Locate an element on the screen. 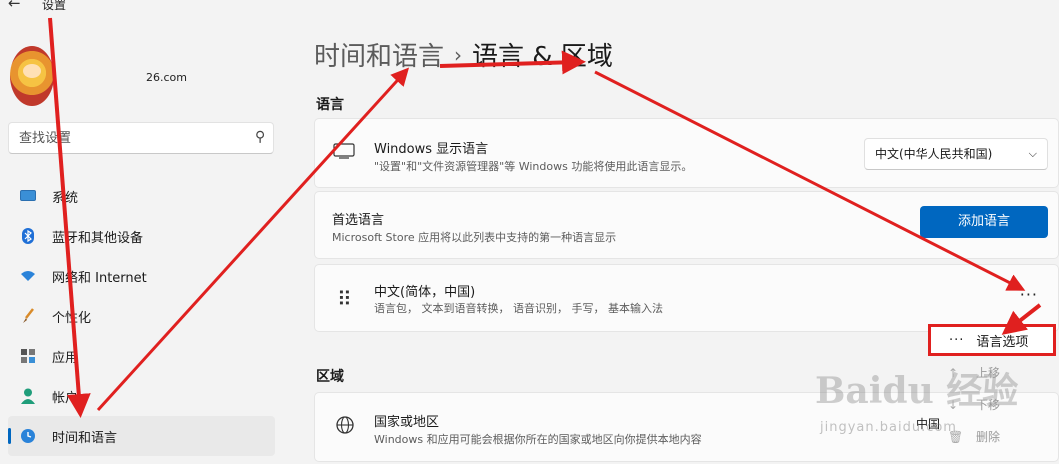 This screenshot has width=1059, height=464. display-language-select: 中文(中华人民共和国) ⌵ is located at coordinates (956, 154).